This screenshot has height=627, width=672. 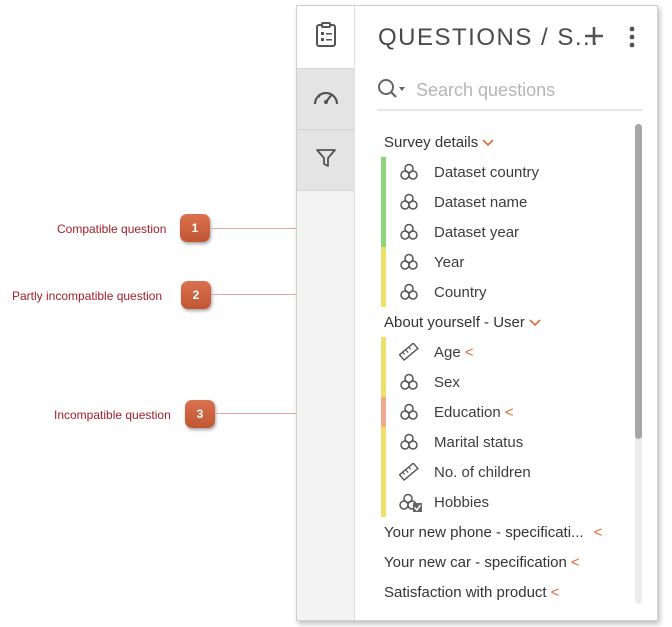 I want to click on item-label: Country, so click(x=460, y=292).